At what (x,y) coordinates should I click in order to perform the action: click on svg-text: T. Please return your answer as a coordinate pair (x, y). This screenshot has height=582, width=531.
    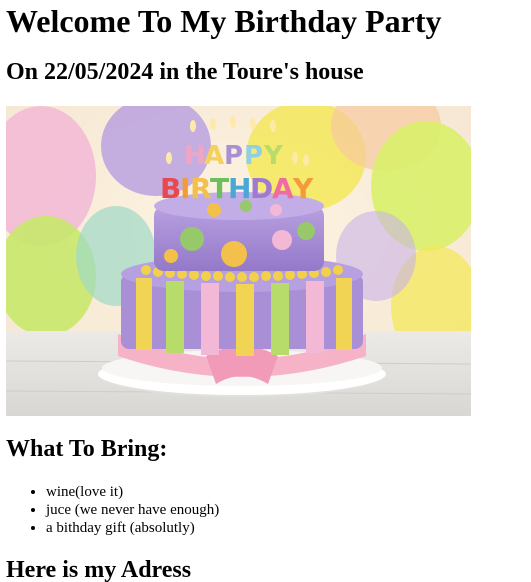
    Looking at the image, I should click on (219, 188).